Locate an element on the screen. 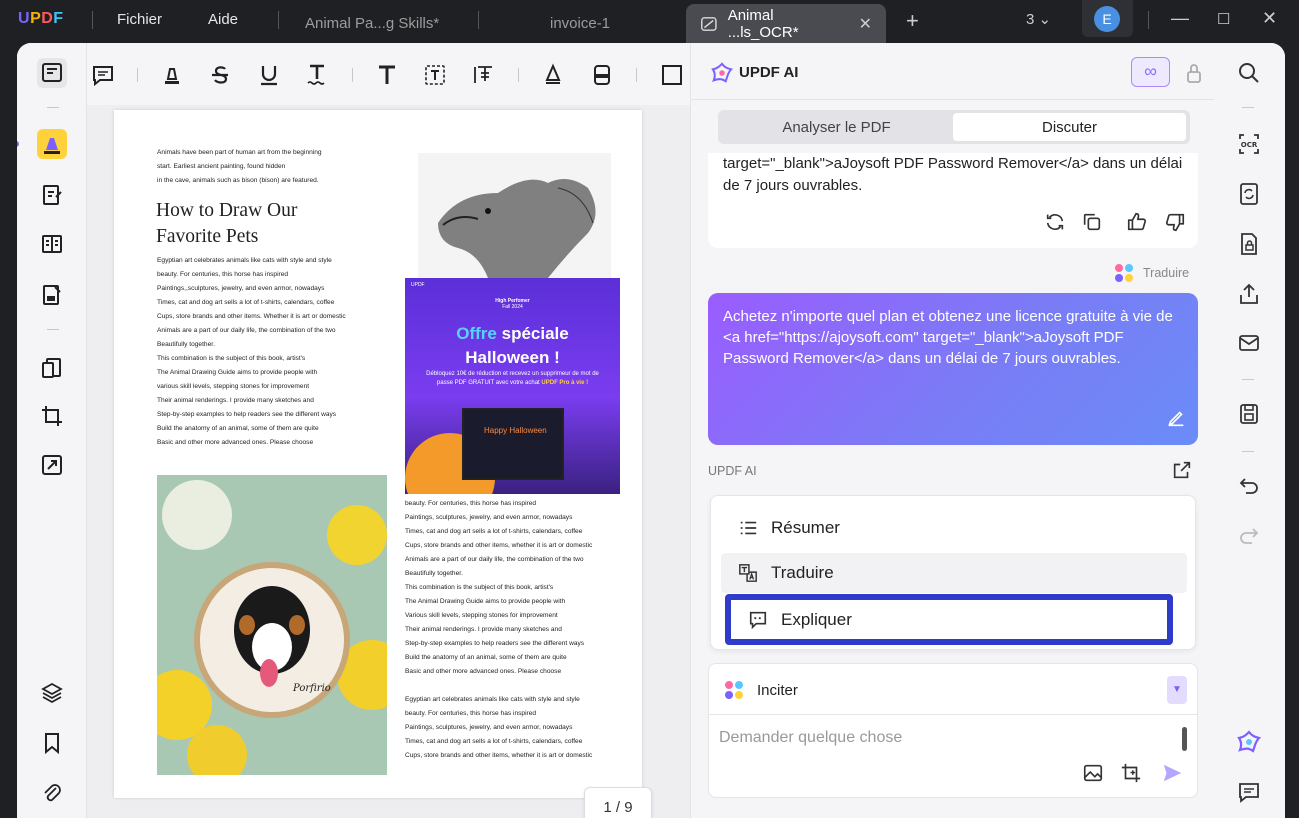 The height and width of the screenshot is (818, 1299). screen-text: Happy Halloween is located at coordinates (515, 430).